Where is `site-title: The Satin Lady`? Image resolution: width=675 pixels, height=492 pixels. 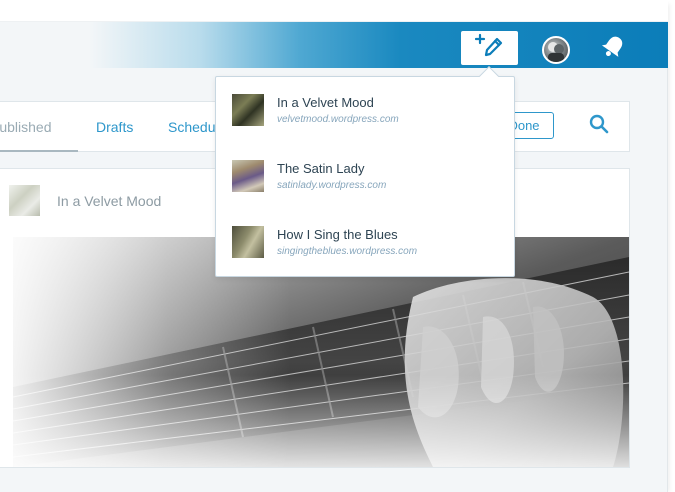
site-title: The Satin Lady is located at coordinates (321, 168).